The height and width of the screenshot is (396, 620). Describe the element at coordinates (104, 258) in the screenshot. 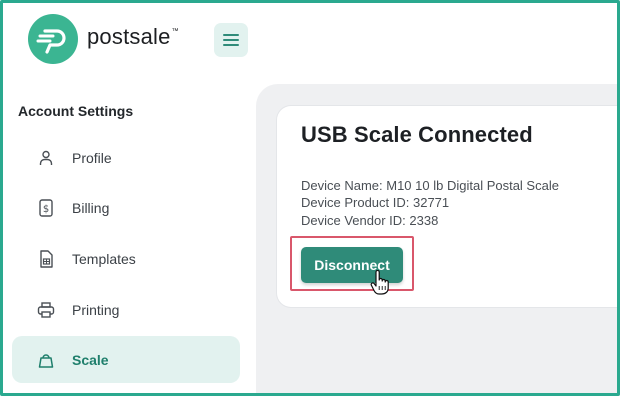

I see `sidebar-item-label: Templates` at that location.